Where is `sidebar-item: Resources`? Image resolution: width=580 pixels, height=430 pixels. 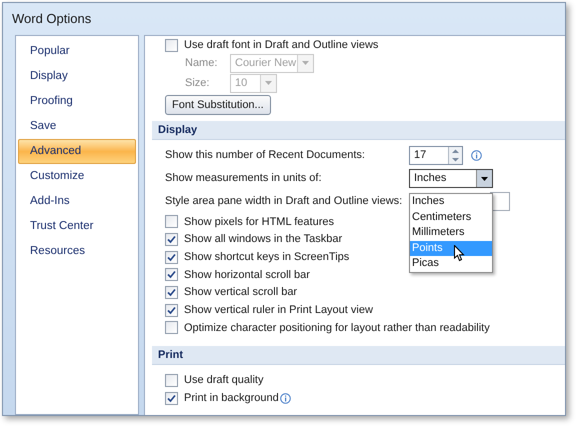
sidebar-item: Resources is located at coordinates (77, 251).